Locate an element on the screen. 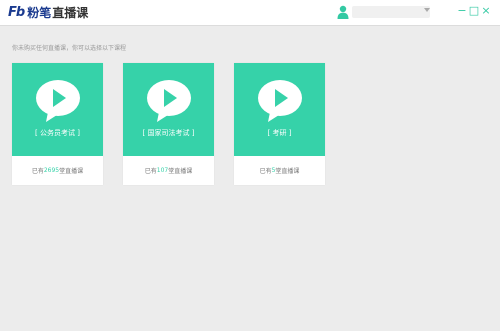 The height and width of the screenshot is (331, 500). card-footer: 已有 2695 堂直播课 is located at coordinates (57, 170).